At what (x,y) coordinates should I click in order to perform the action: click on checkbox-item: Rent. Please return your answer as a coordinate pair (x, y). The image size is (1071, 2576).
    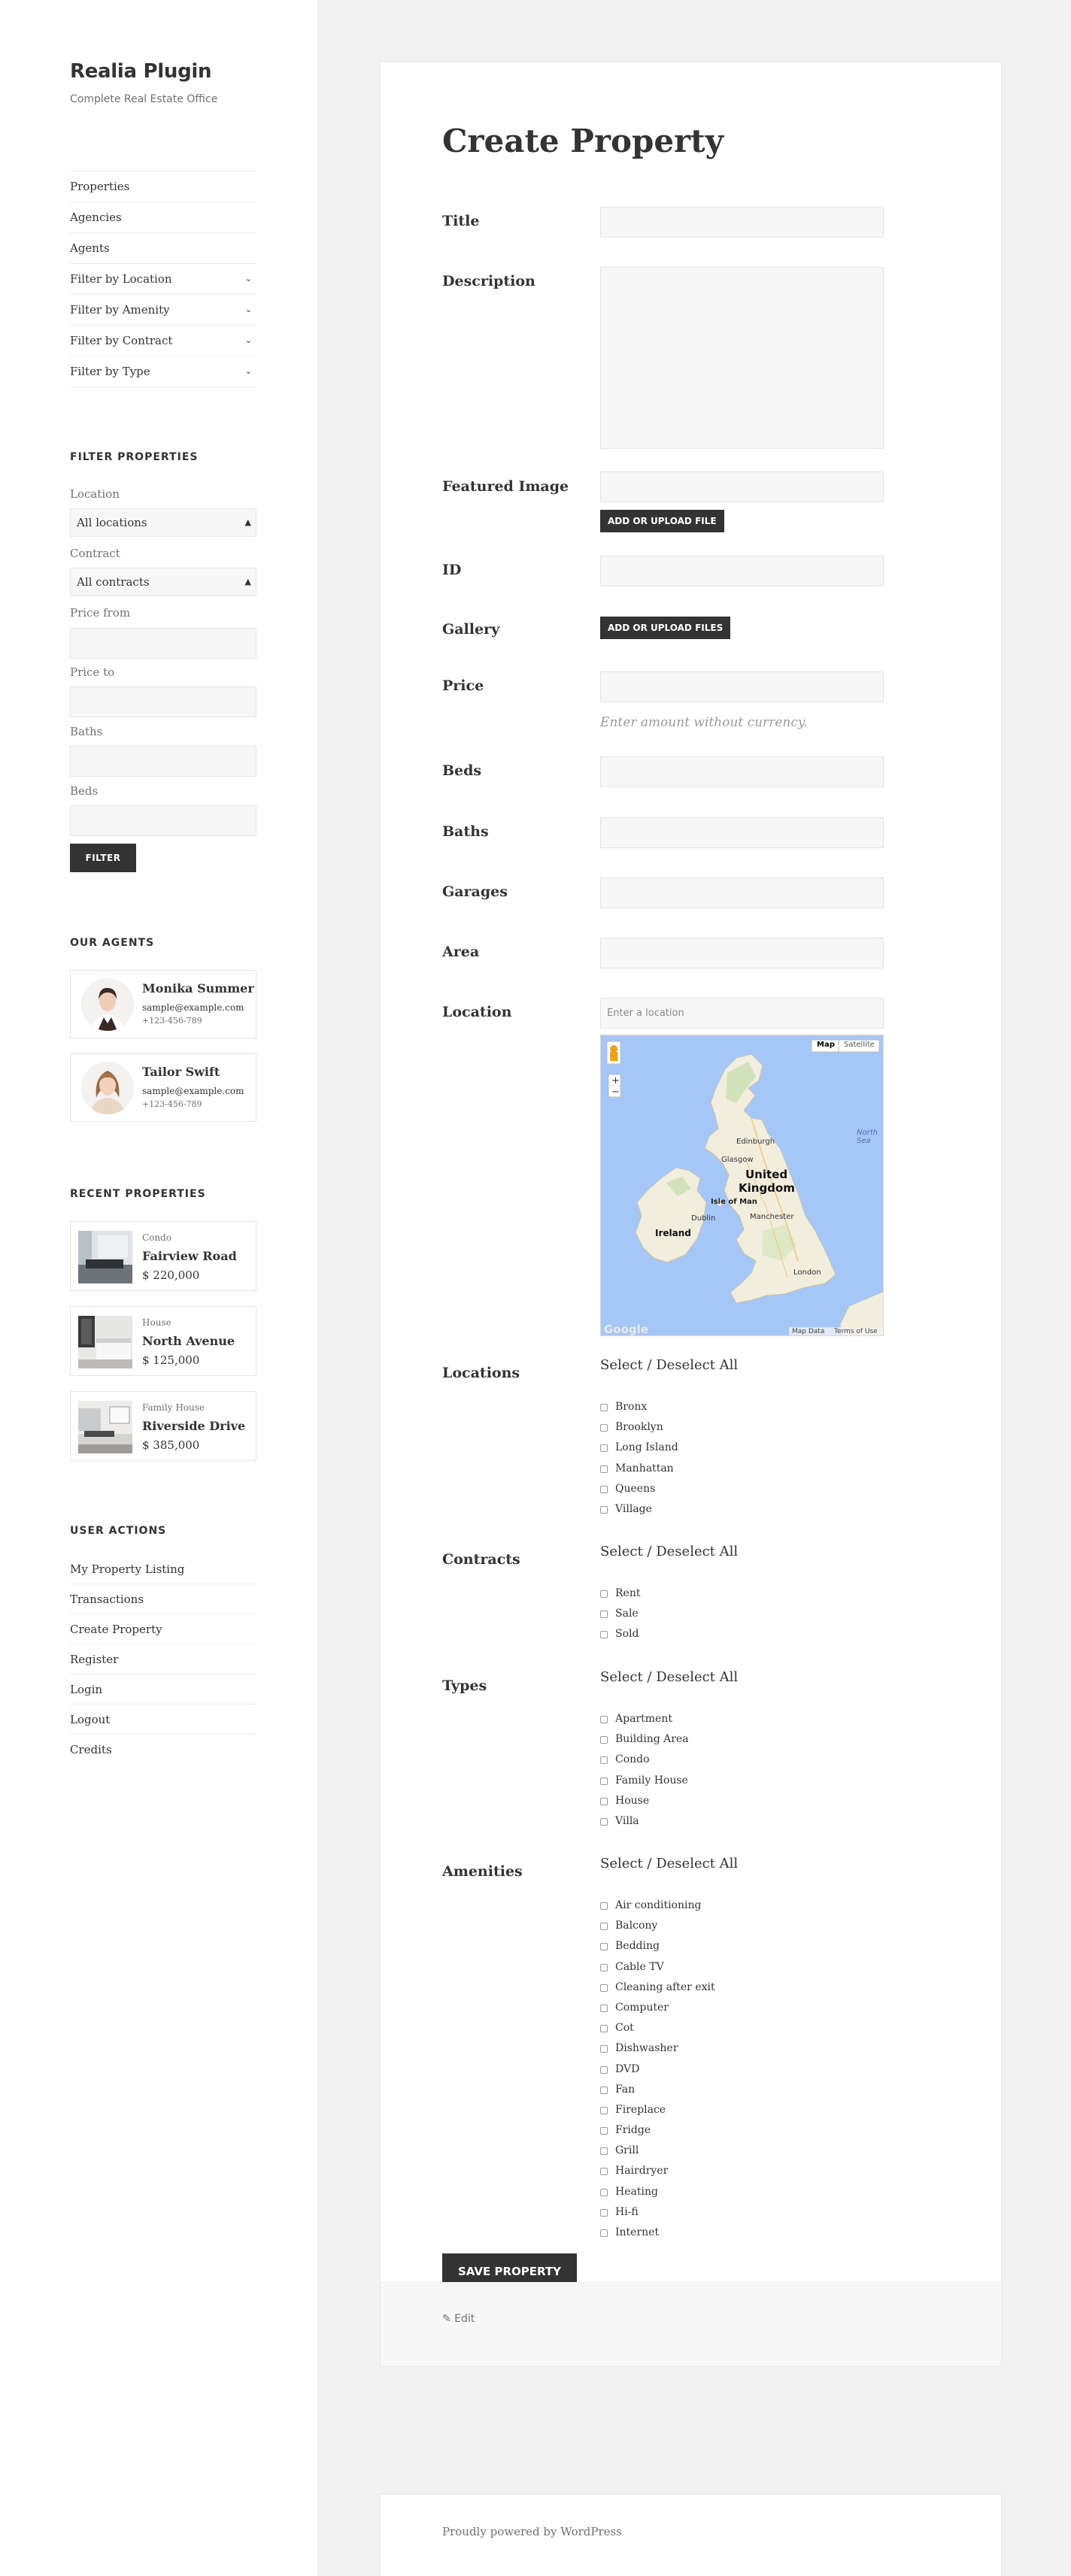
    Looking at the image, I should click on (758, 1593).